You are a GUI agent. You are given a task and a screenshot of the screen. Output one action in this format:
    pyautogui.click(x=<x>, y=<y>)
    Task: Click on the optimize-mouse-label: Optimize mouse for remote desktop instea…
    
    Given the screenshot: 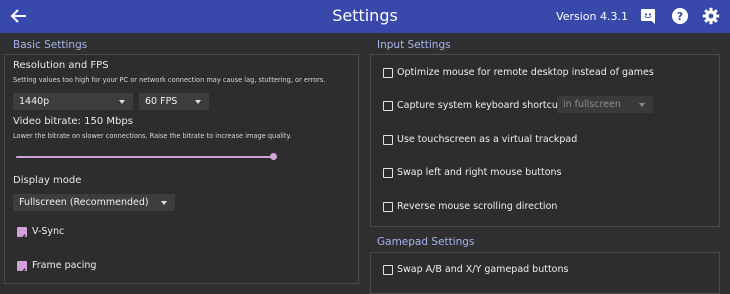 What is the action you would take?
    pyautogui.click(x=525, y=72)
    